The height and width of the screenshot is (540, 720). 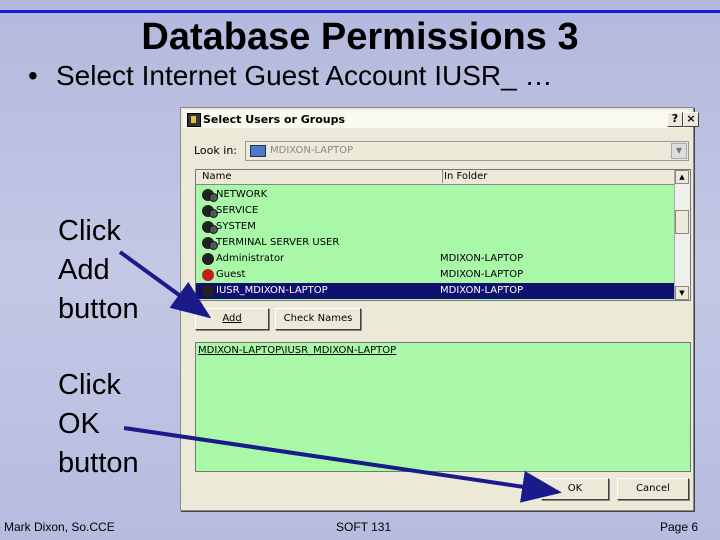 What do you see at coordinates (79, 424) in the screenshot?
I see `callout-ok-line: OK` at bounding box center [79, 424].